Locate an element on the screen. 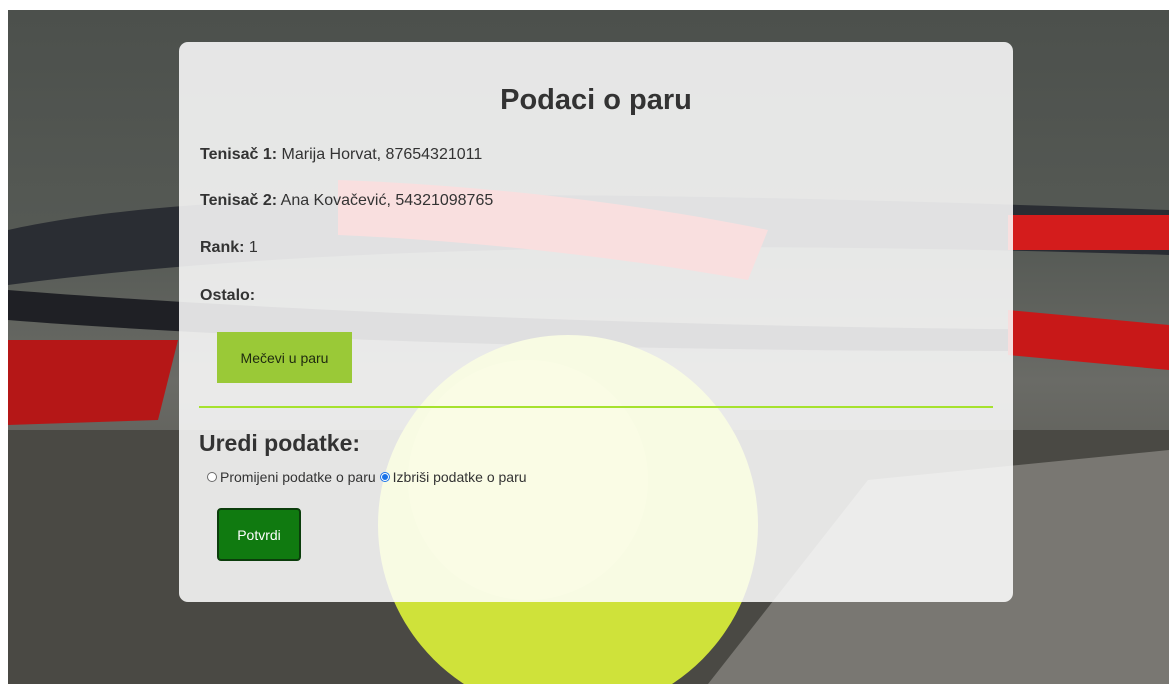 The height and width of the screenshot is (684, 1169). radio-change-pair is located at coordinates (212, 477).